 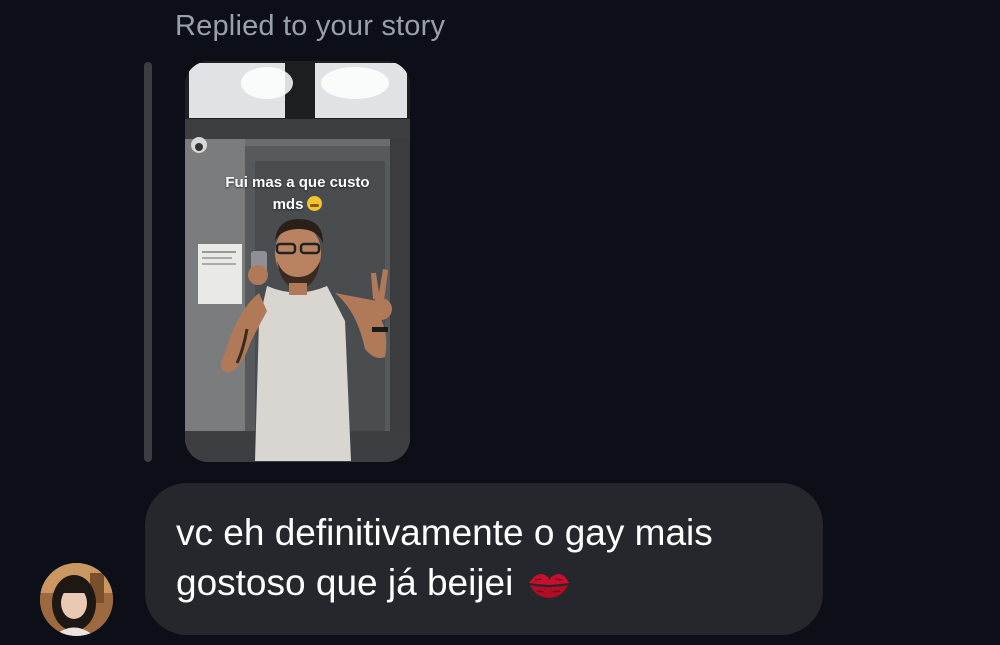 What do you see at coordinates (549, 586) in the screenshot?
I see `kiss-mark-icon` at bounding box center [549, 586].